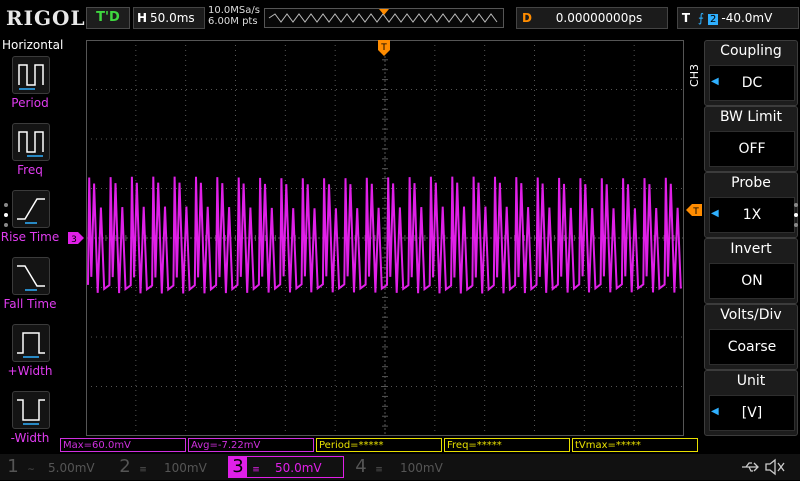 Image resolution: width=800 pixels, height=481 pixels. Describe the element at coordinates (185, 468) in the screenshot. I see `ch2-scale: 100mV` at that location.